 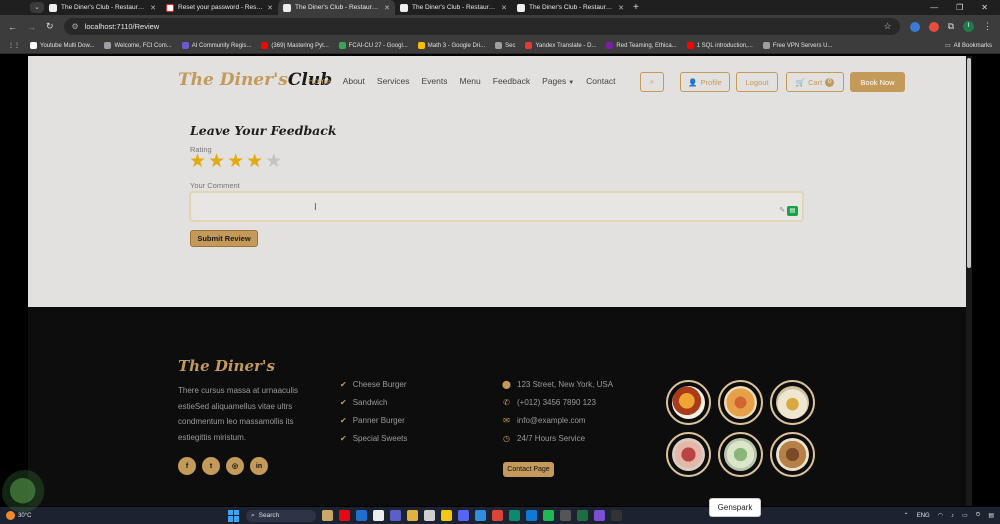 I want to click on browser-tab: Reset your password - Restaura ✕, so click(x=219, y=7).